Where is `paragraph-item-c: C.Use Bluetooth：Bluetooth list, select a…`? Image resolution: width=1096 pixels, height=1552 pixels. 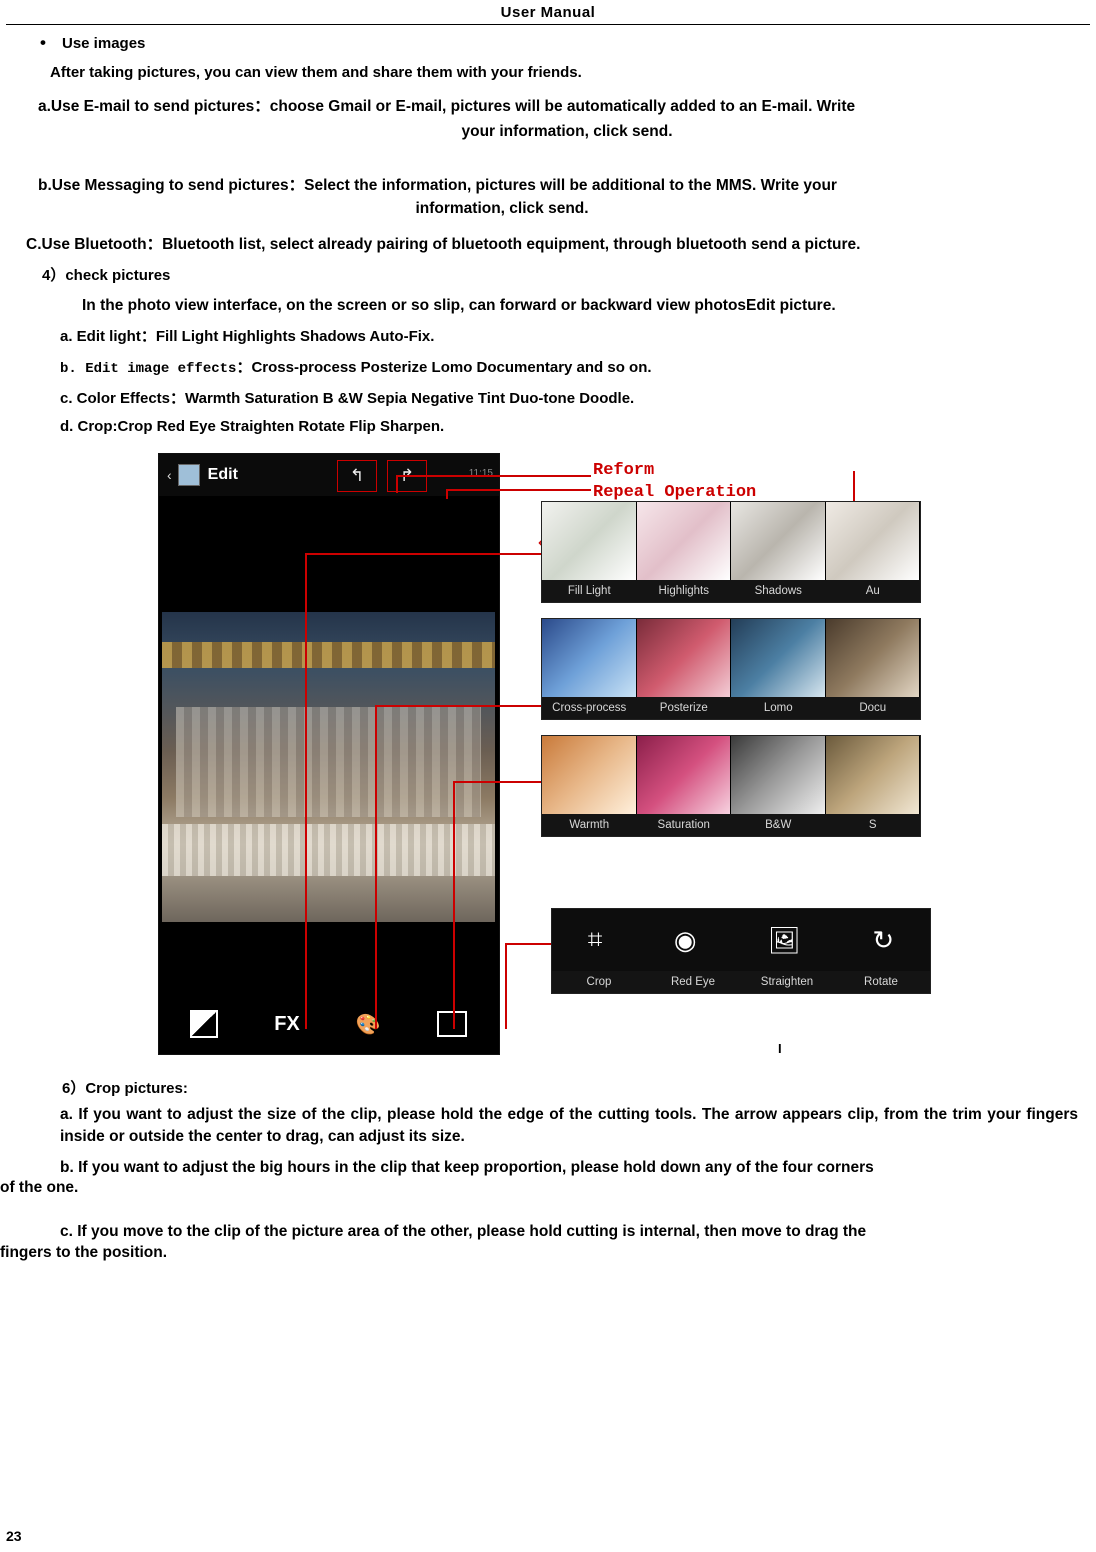 paragraph-item-c: C.Use Bluetooth：Bluetooth list, select a… is located at coordinates (561, 243).